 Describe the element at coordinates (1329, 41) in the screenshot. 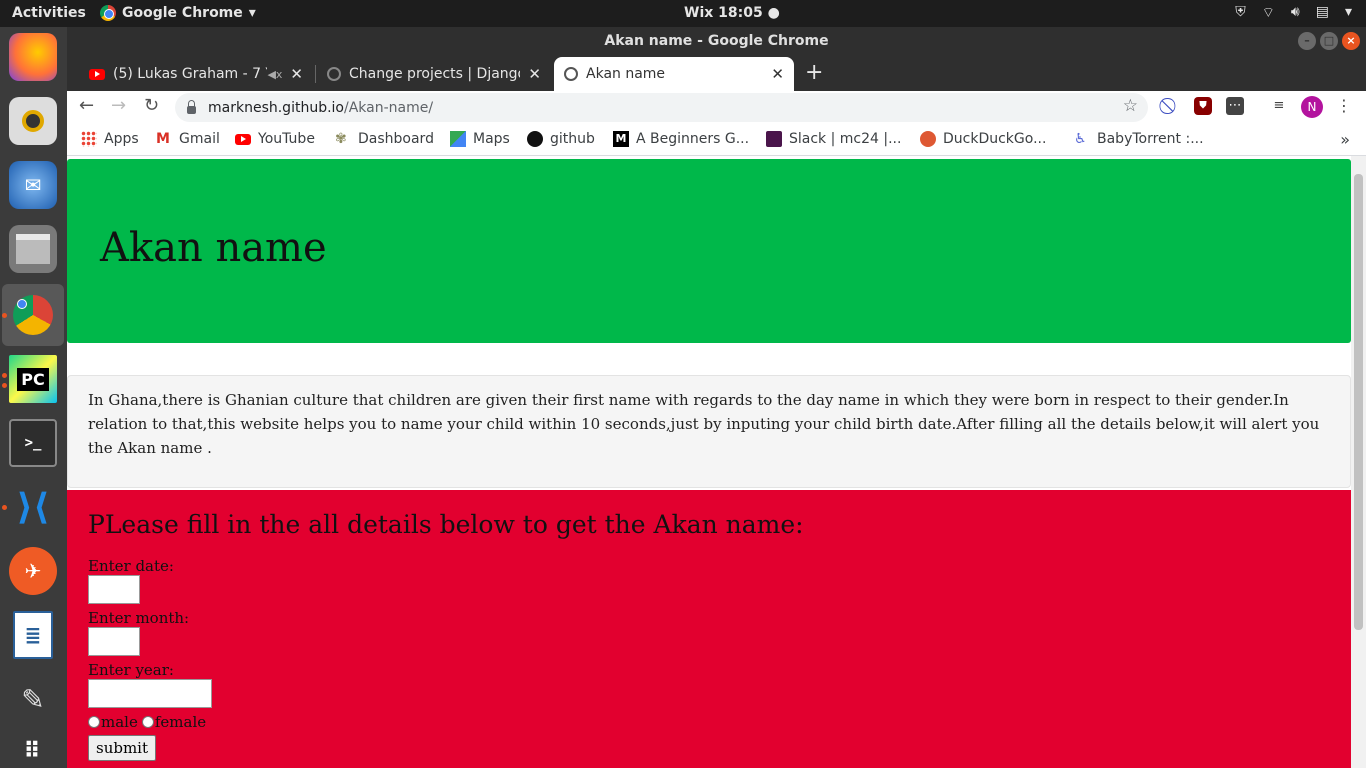

I see `maximize-icon: □` at that location.